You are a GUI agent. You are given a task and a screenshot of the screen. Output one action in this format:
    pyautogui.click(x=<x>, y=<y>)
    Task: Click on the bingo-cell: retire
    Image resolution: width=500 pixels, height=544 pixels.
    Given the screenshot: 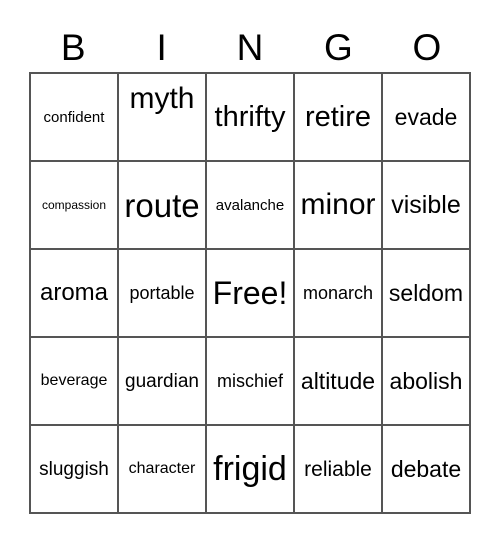 What is the action you would take?
    pyautogui.click(x=338, y=117)
    